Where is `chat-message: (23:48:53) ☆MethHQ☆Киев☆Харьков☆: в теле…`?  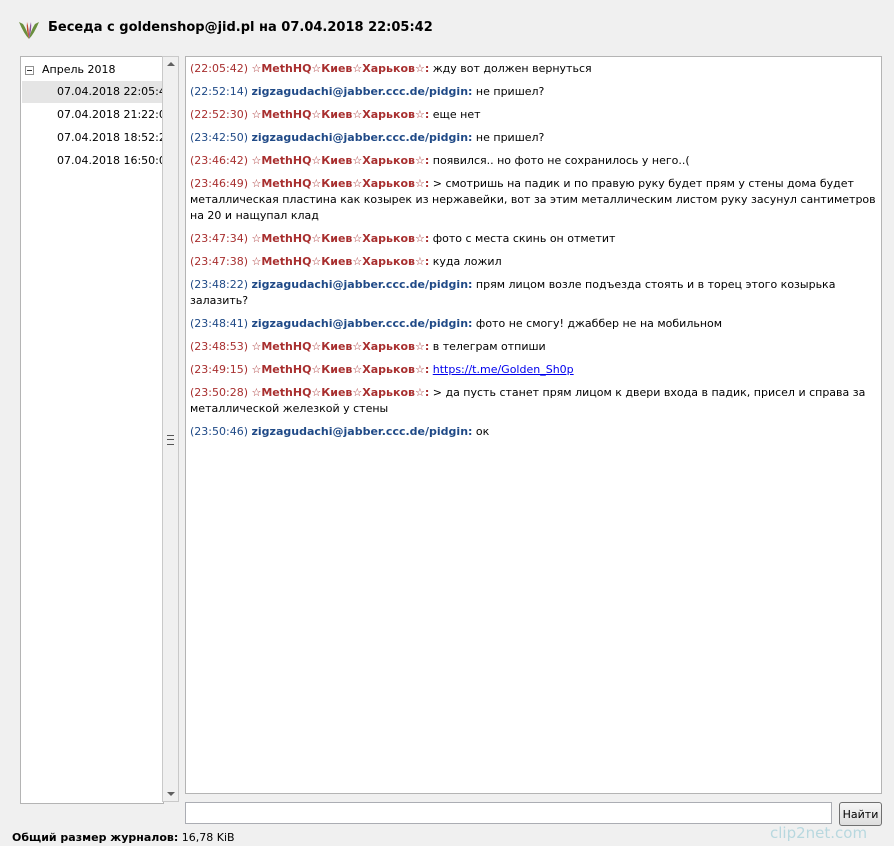
chat-message: (23:48:53) ☆MethHQ☆Киев☆Харьков☆: в теле… is located at coordinates (533, 347).